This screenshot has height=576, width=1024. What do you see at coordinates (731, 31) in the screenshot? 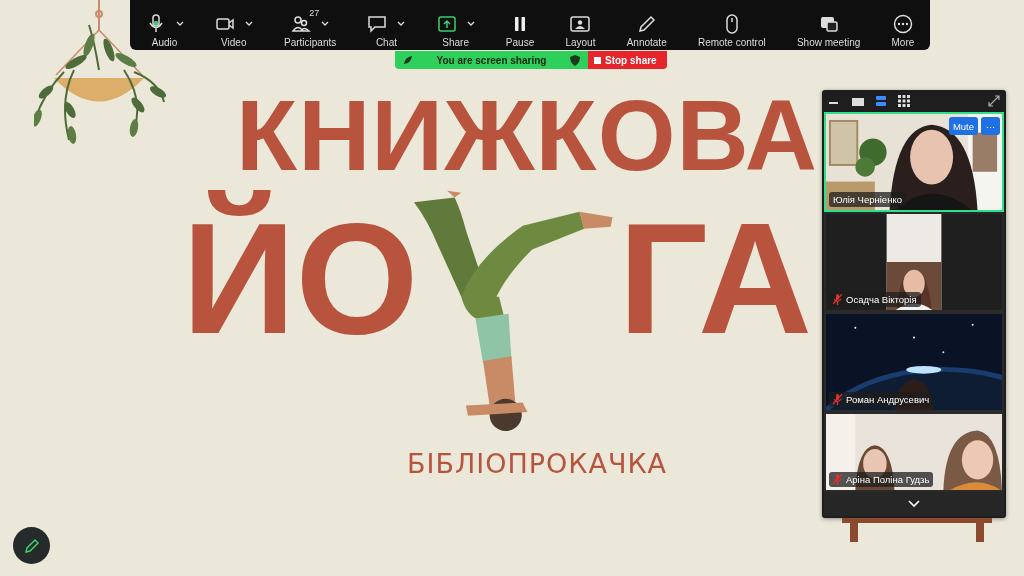
I see `toolbar-button: Remote control` at bounding box center [731, 31].